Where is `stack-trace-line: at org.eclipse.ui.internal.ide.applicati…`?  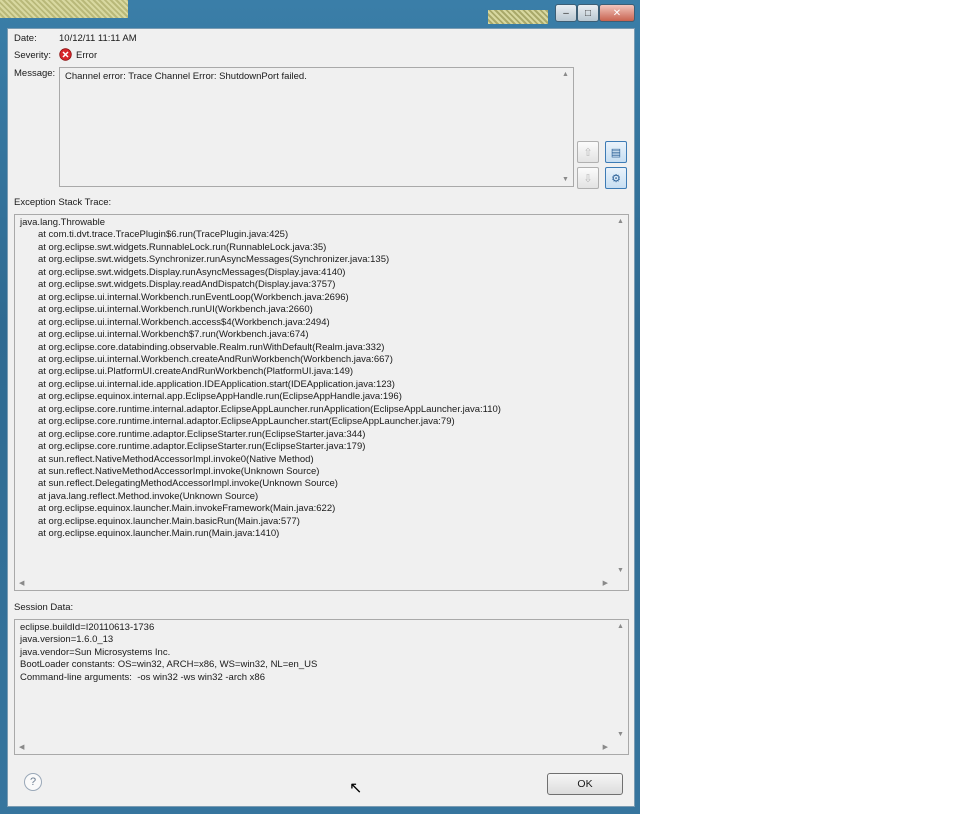 stack-trace-line: at org.eclipse.ui.internal.ide.applicati… is located at coordinates (216, 384).